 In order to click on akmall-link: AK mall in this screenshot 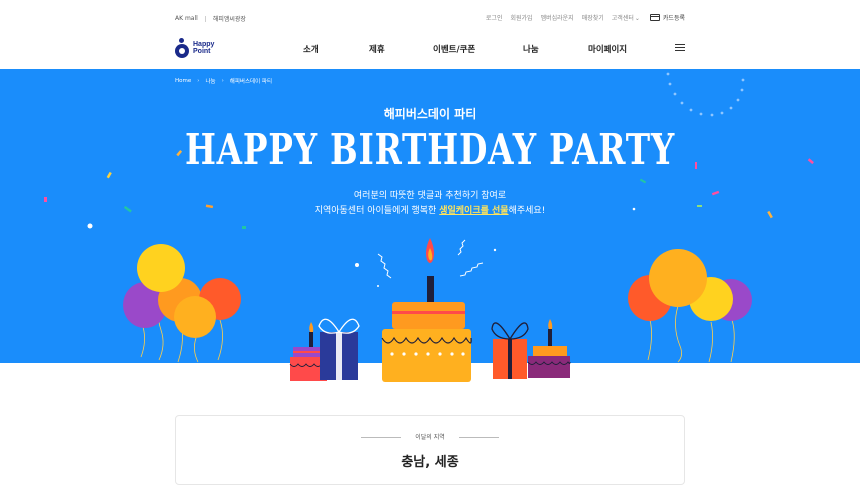, I will do `click(186, 18)`.